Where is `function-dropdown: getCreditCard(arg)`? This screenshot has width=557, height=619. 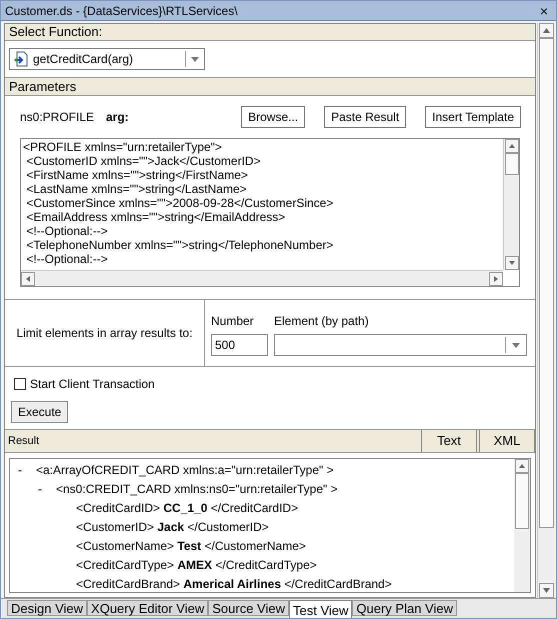 function-dropdown: getCreditCard(arg) is located at coordinates (107, 59).